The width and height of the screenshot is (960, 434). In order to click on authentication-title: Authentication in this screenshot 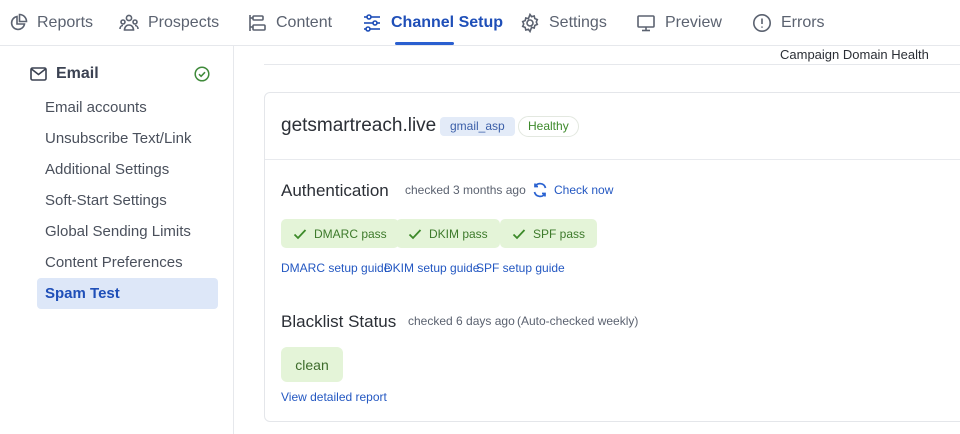, I will do `click(335, 190)`.